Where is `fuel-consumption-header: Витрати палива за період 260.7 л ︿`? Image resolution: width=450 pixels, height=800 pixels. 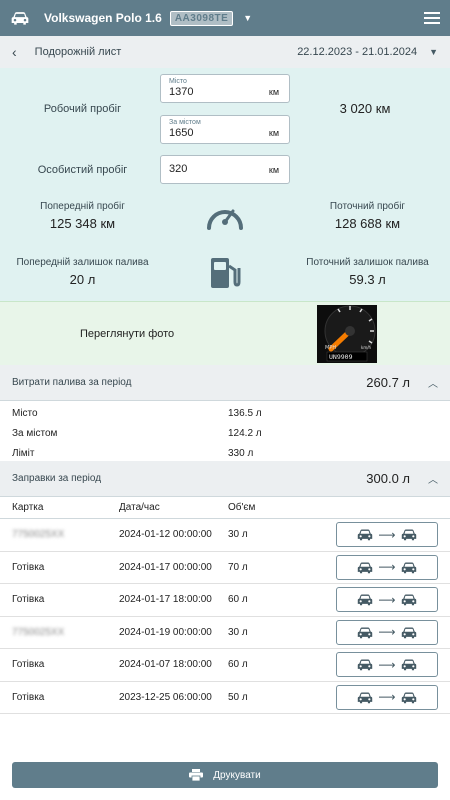
fuel-consumption-header: Витрати палива за період 260.7 л ︿ is located at coordinates (225, 383).